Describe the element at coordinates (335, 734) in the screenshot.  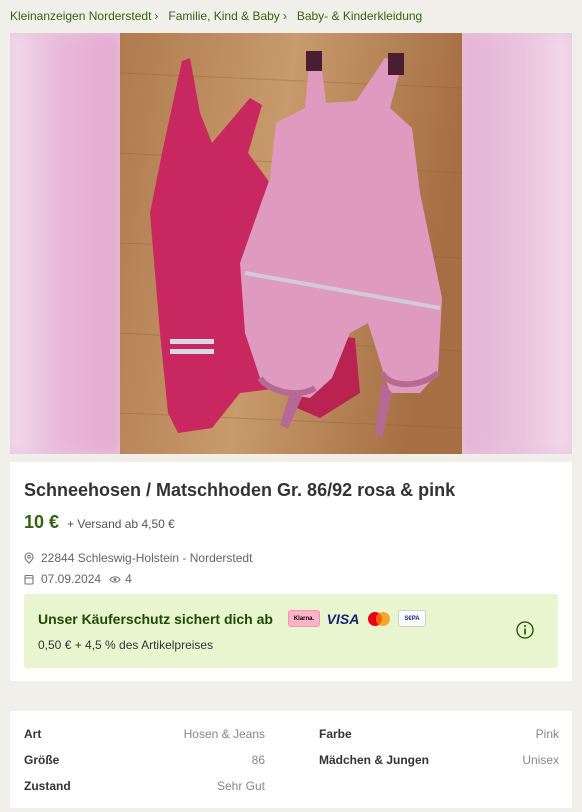
I see `detail-label: Farbe` at that location.